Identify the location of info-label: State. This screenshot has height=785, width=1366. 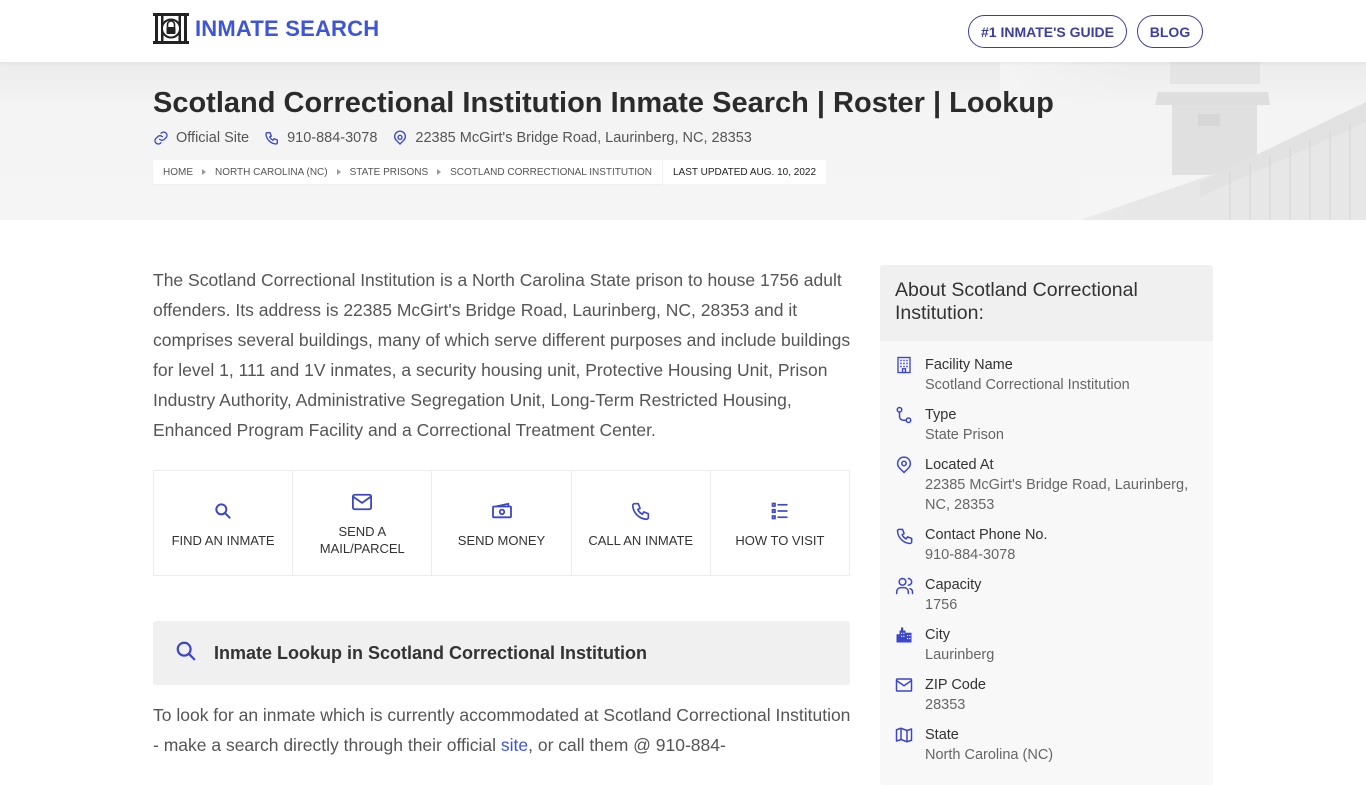
(942, 735).